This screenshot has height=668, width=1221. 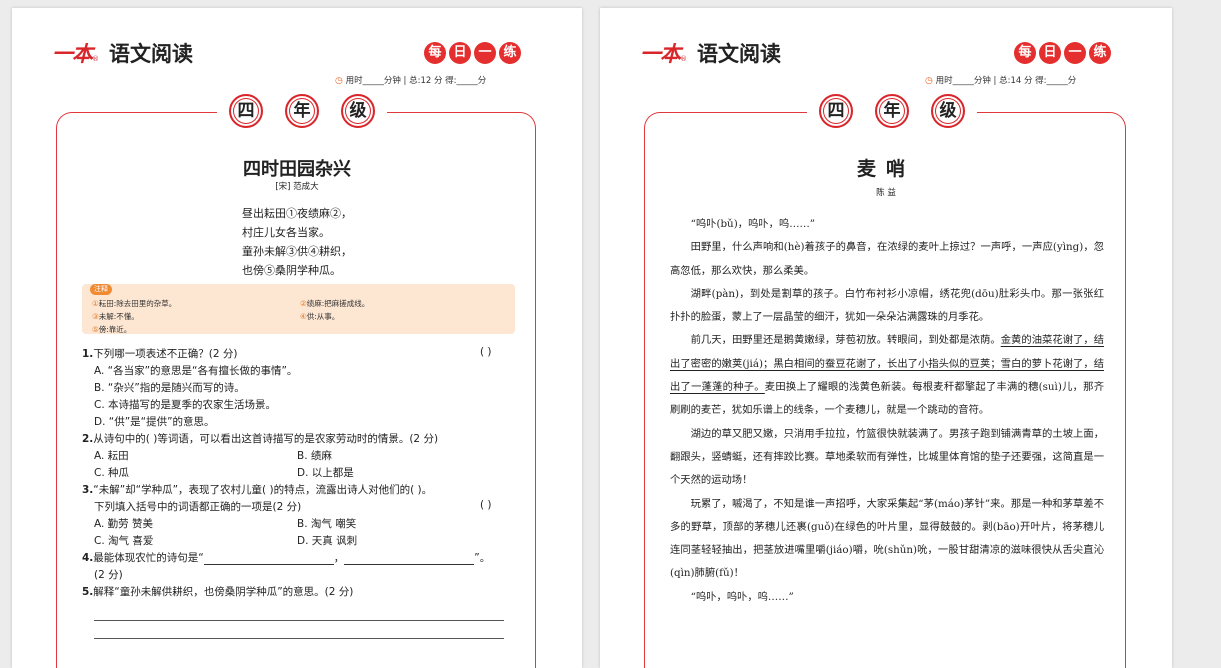 What do you see at coordinates (257, 490) in the screenshot?
I see `question-3: 3.“未解”却“学种瓜”，表现了农村儿童( )的特点，流露出诗人对他们的( )。` at bounding box center [257, 490].